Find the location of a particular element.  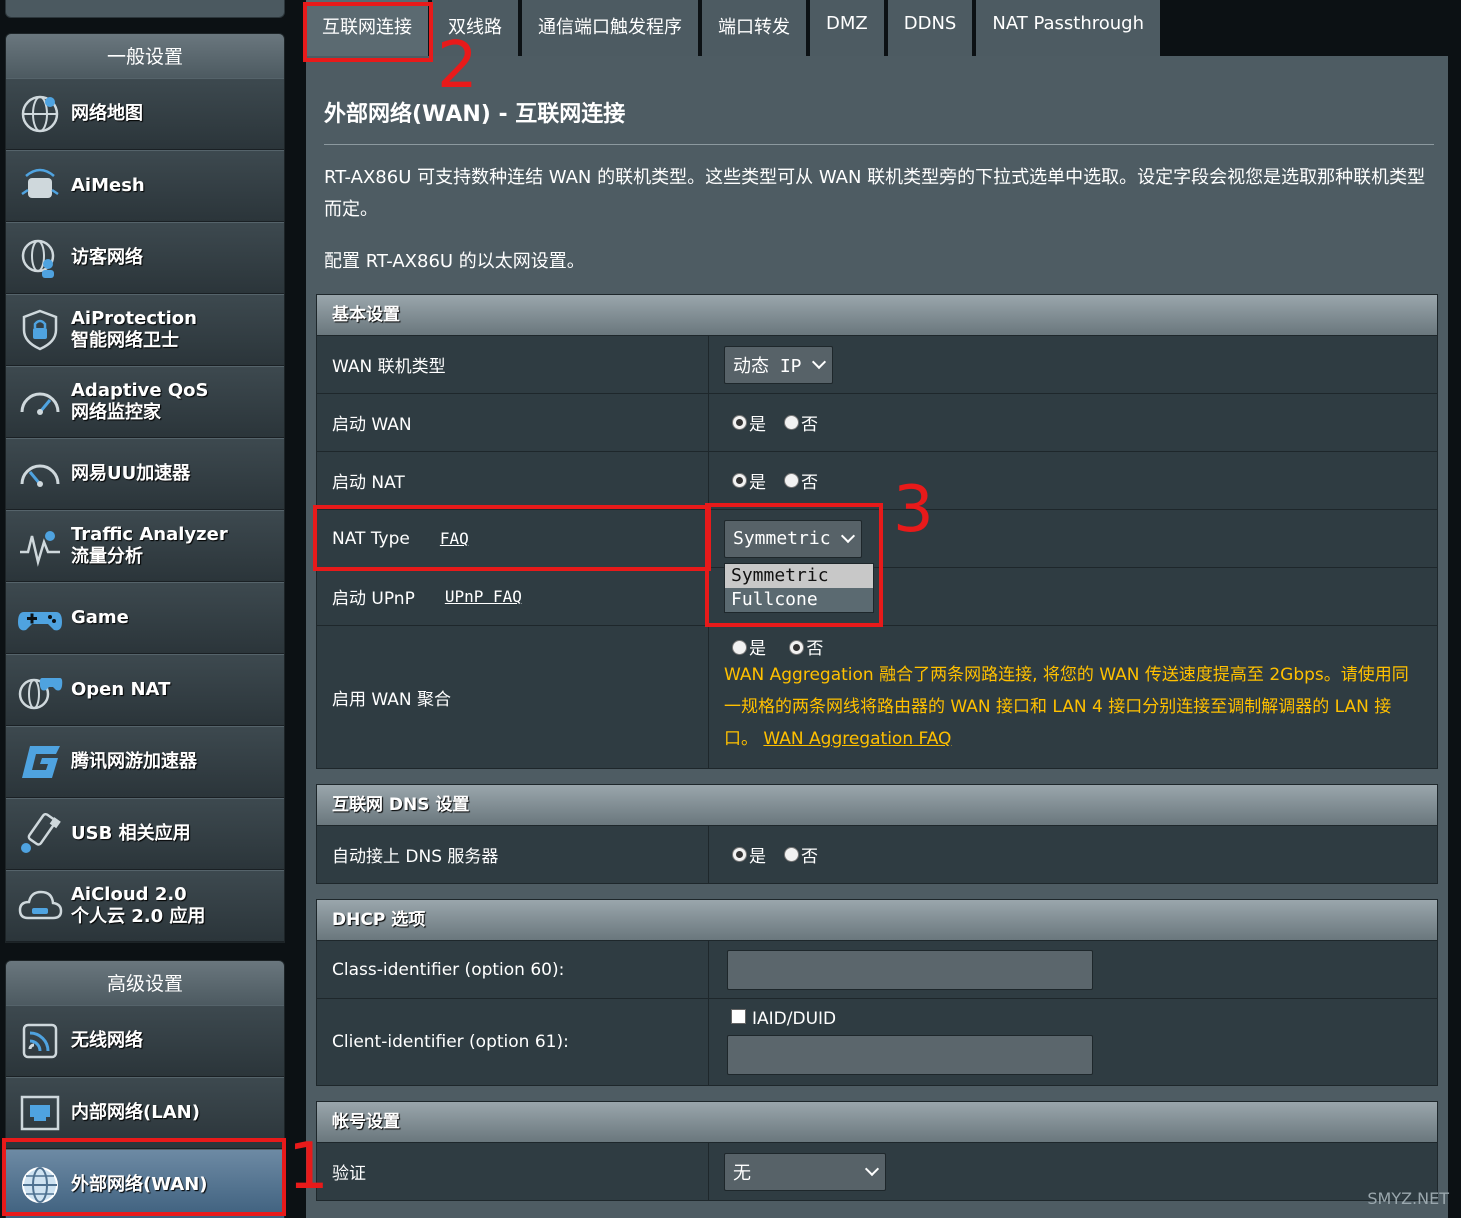

authentication-value: 无 is located at coordinates (742, 1173).